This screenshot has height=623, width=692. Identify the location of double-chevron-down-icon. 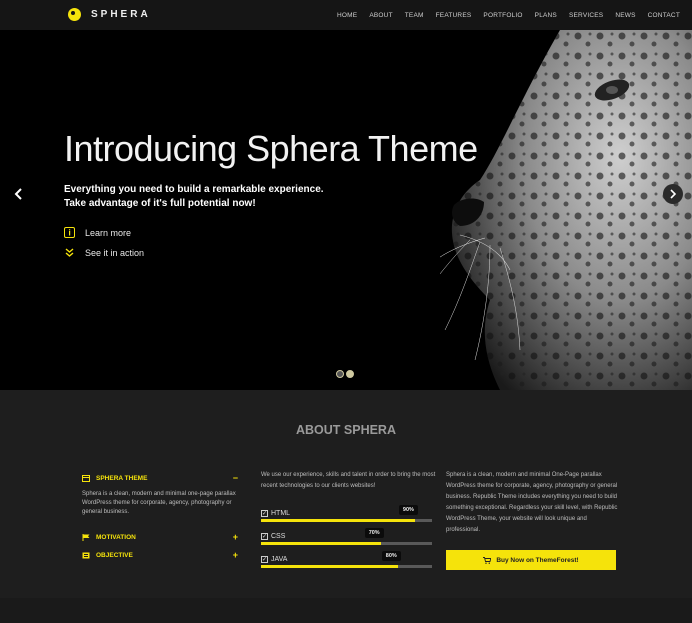
(69, 252).